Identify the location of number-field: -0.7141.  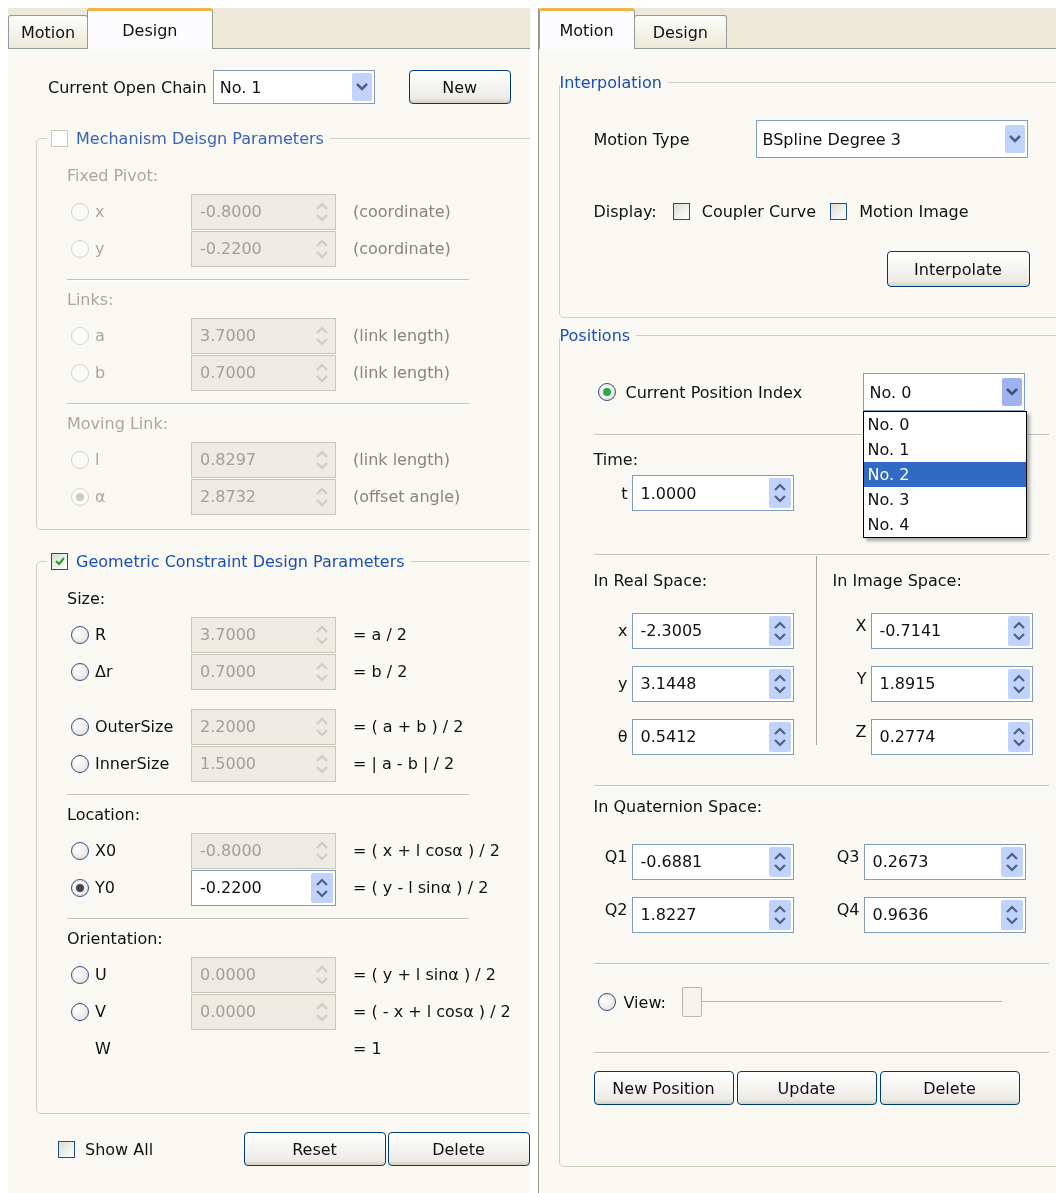
(951, 630).